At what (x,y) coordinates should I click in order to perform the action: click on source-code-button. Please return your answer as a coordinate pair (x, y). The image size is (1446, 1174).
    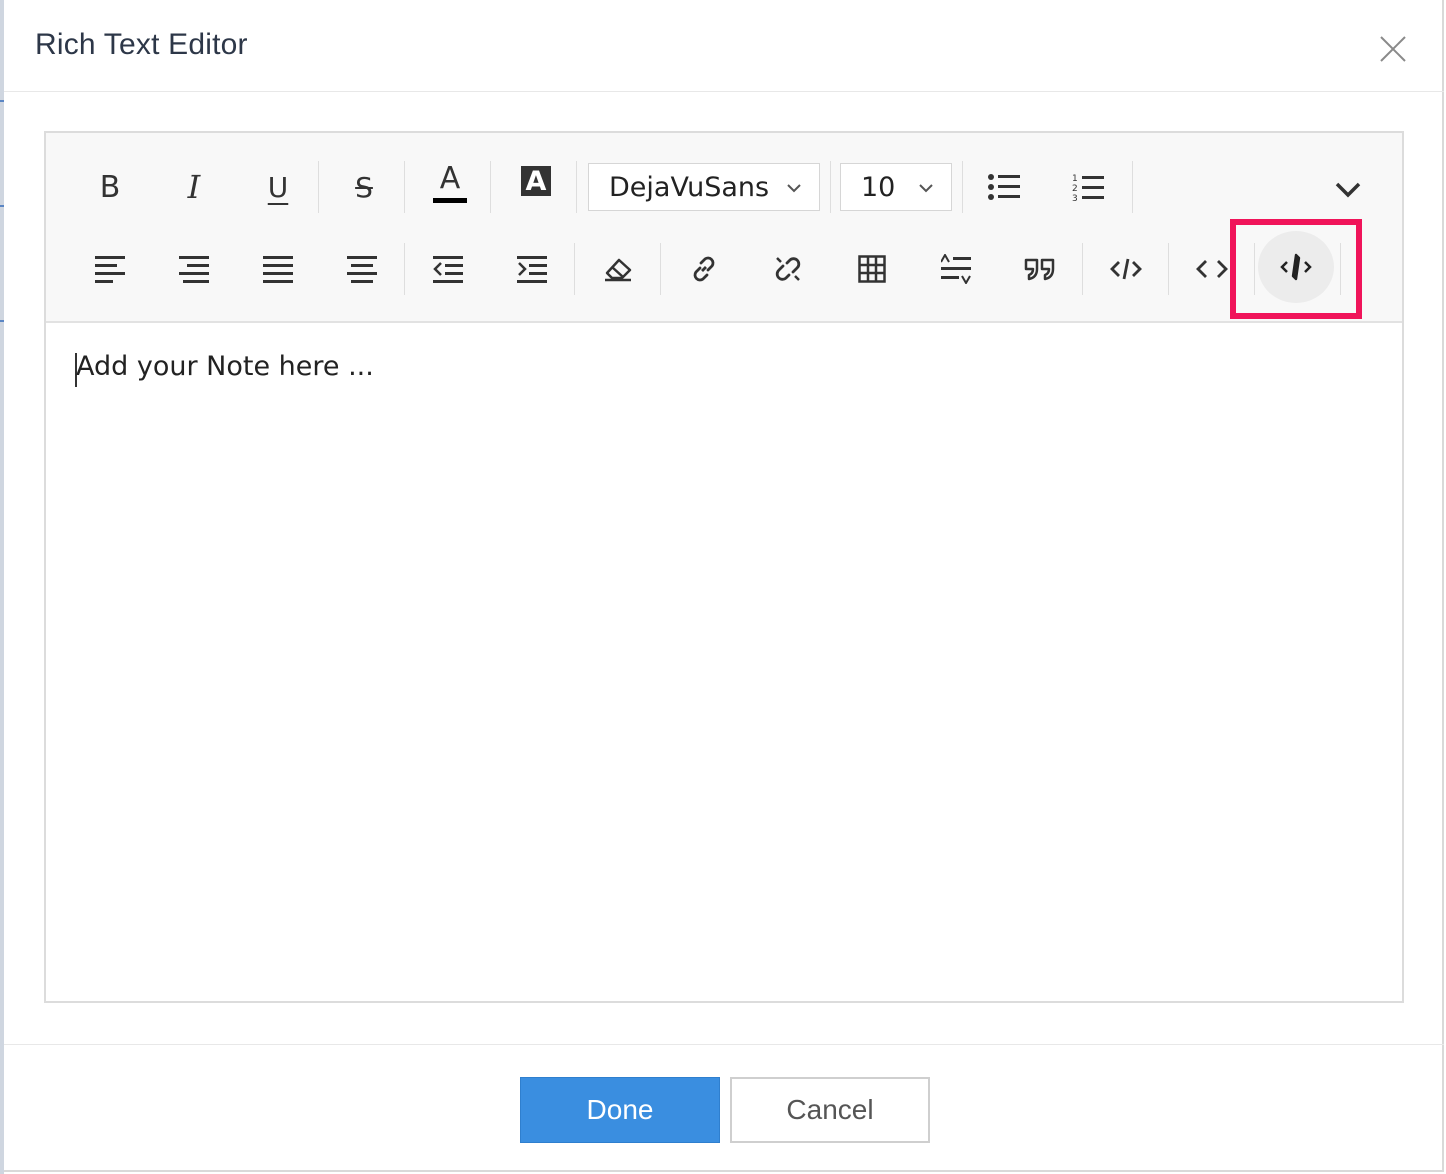
    Looking at the image, I should click on (1212, 269).